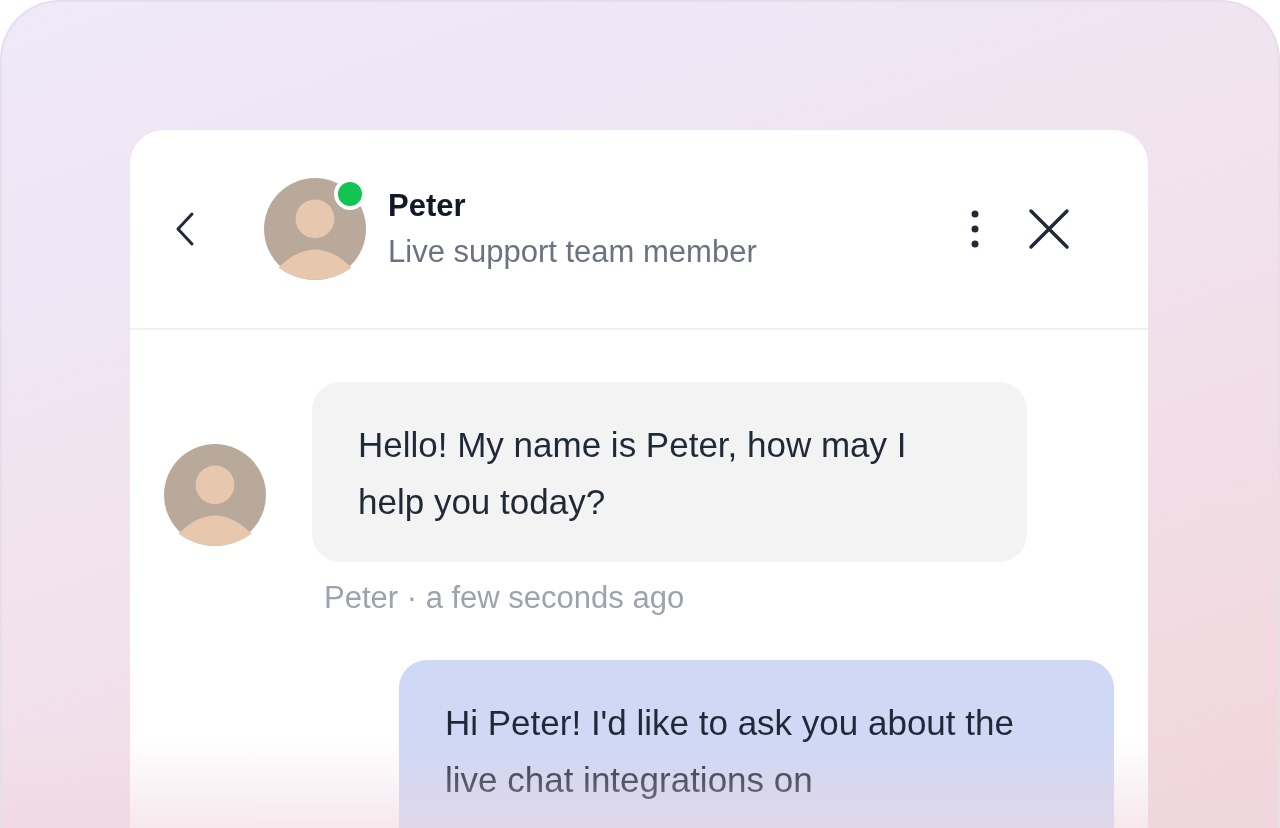 The height and width of the screenshot is (828, 1280). I want to click on kebab-menu-icon, so click(975, 229).